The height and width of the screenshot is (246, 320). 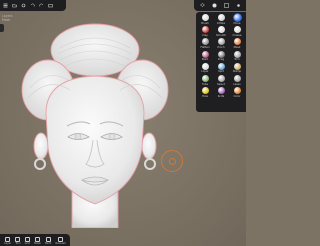 I want to click on tool-drag: Drag, so click(x=221, y=56).